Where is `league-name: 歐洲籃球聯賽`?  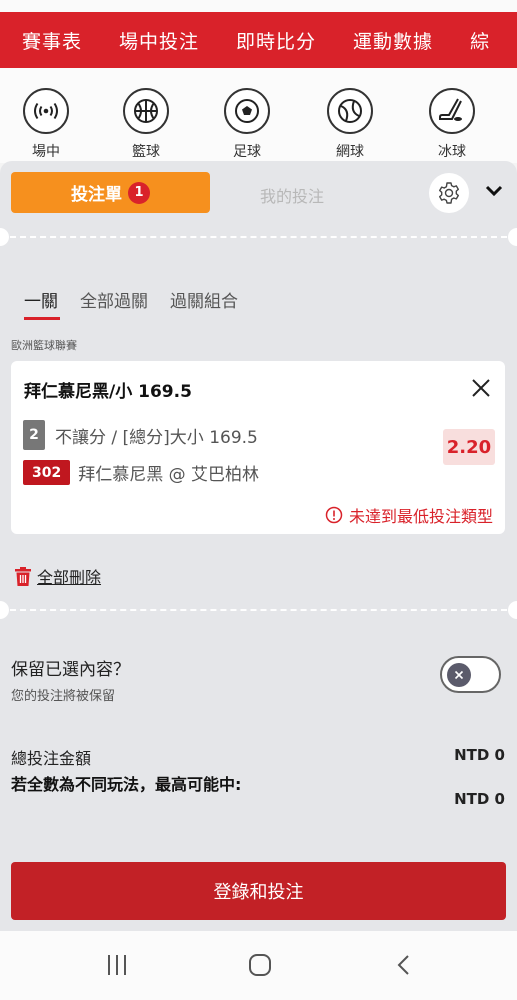 league-name: 歐洲籃球聯賽 is located at coordinates (44, 345).